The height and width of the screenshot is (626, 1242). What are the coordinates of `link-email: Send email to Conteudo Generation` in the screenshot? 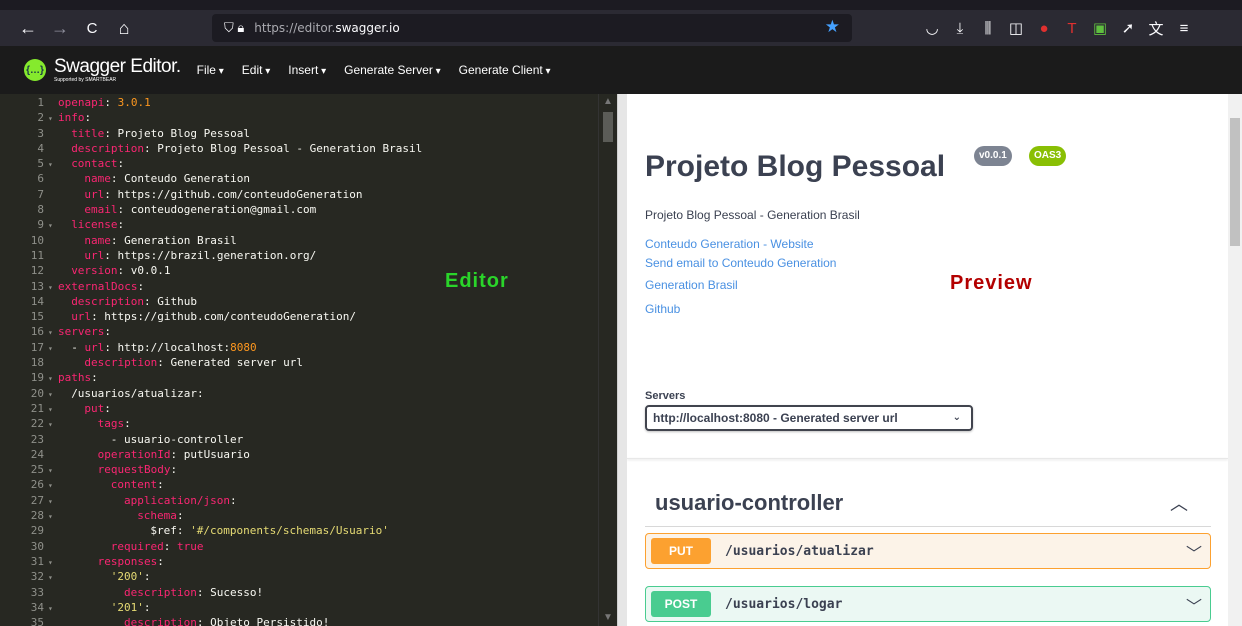 It's located at (740, 263).